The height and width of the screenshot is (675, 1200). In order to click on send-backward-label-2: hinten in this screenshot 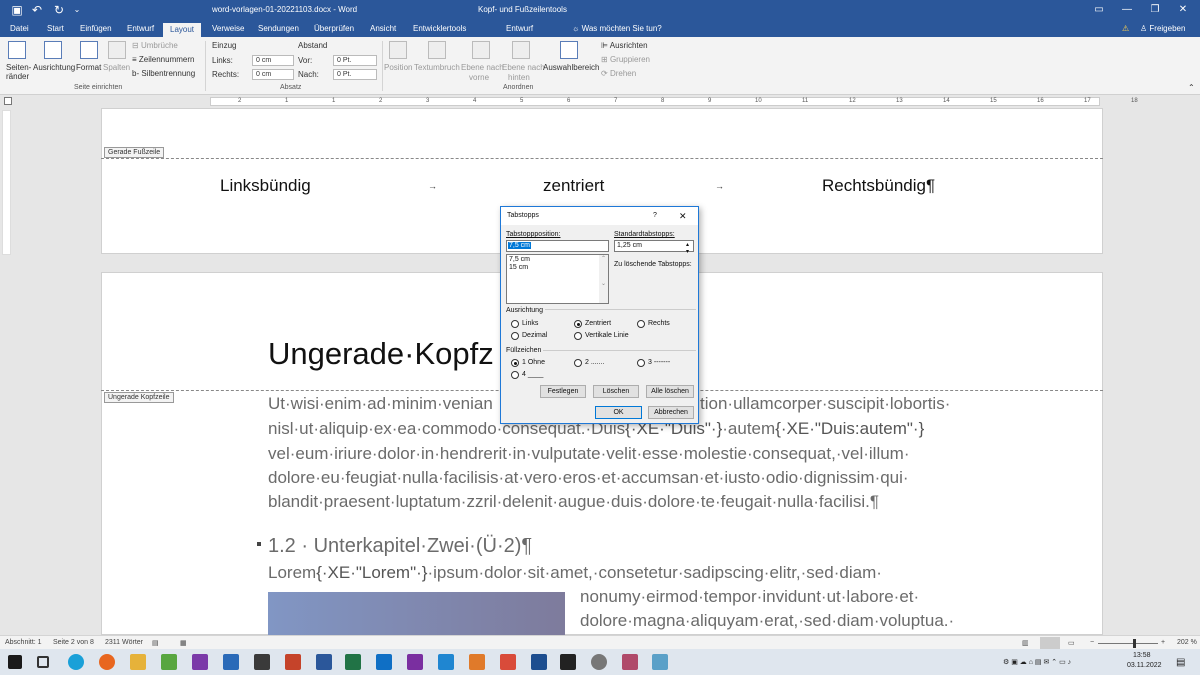, I will do `click(519, 77)`.